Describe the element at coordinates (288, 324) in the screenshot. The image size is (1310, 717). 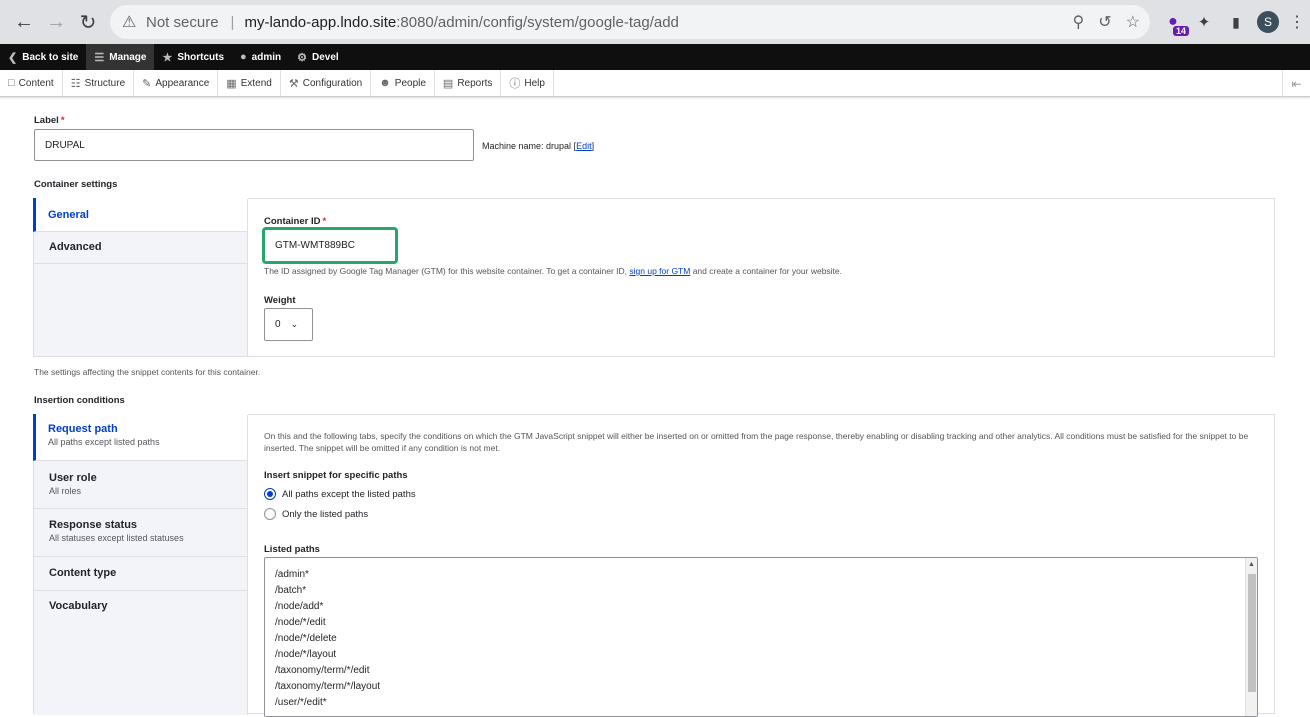
I see `weight-select: 0 ⌄` at that location.